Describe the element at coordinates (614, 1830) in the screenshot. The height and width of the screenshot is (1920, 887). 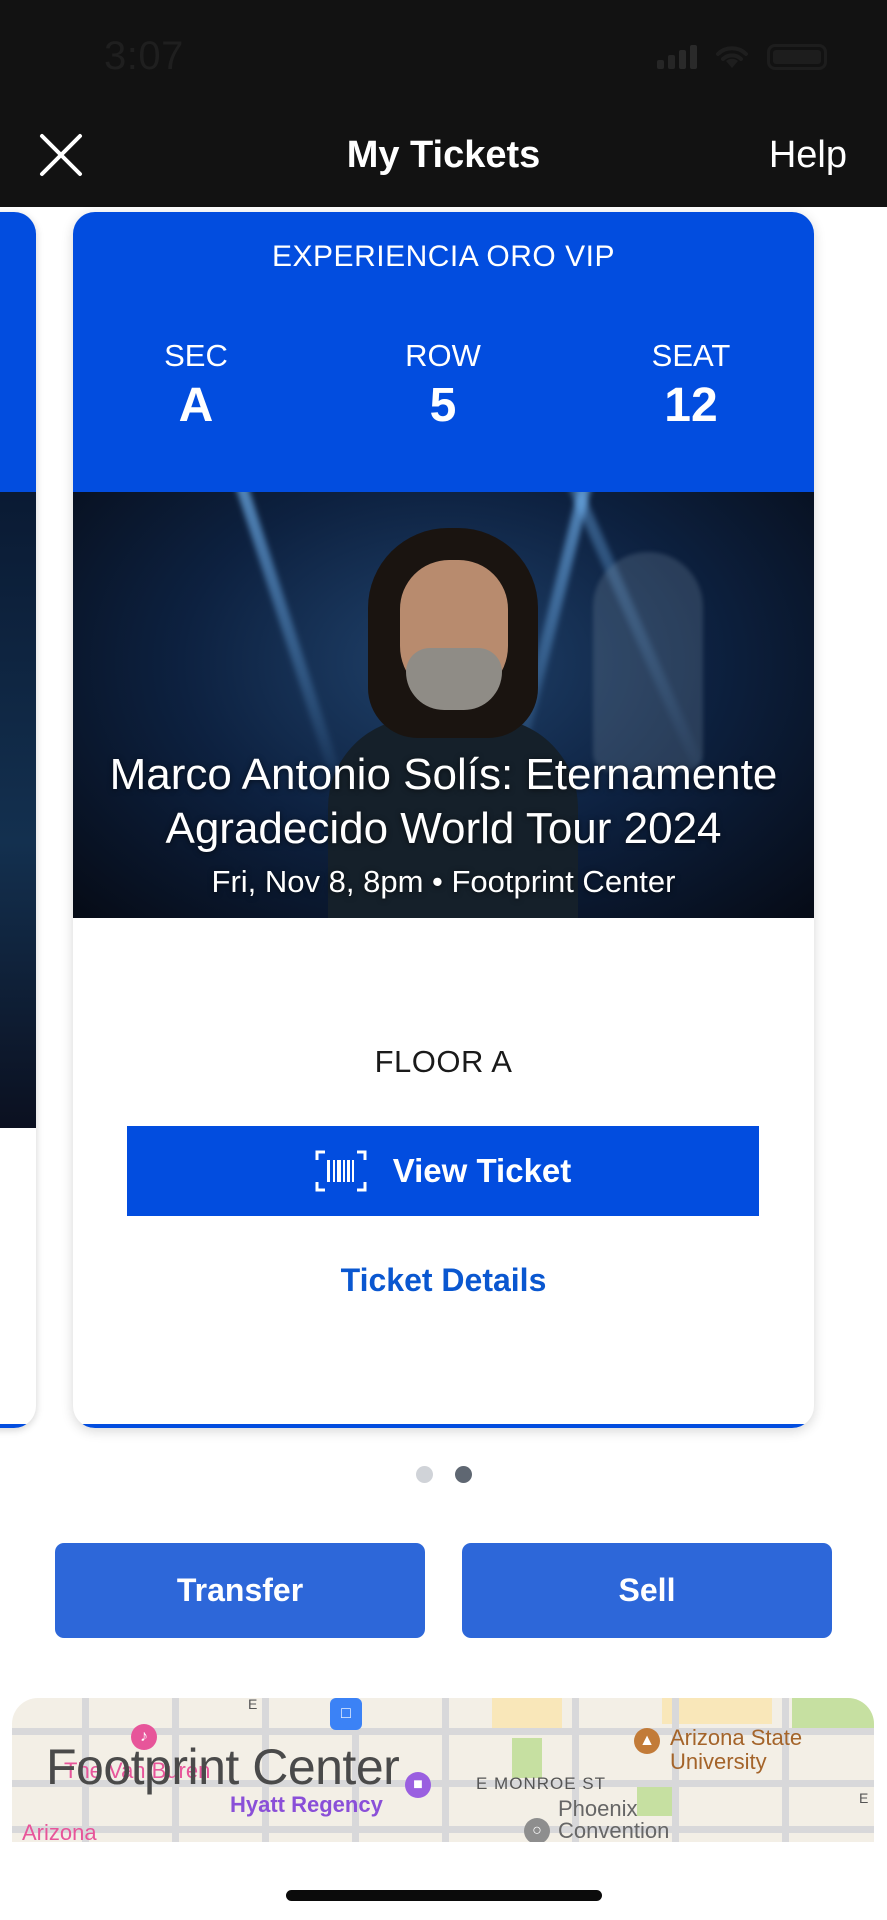
I see `map-label-phoenix-line-2: Convention` at that location.